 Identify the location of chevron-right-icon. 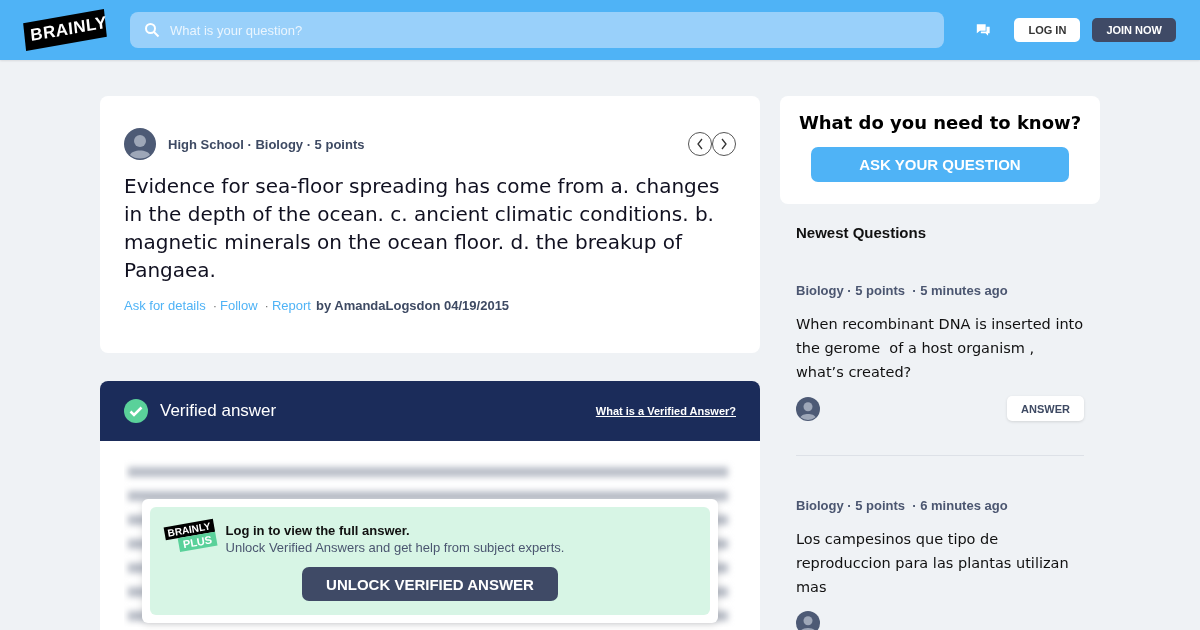
(724, 144).